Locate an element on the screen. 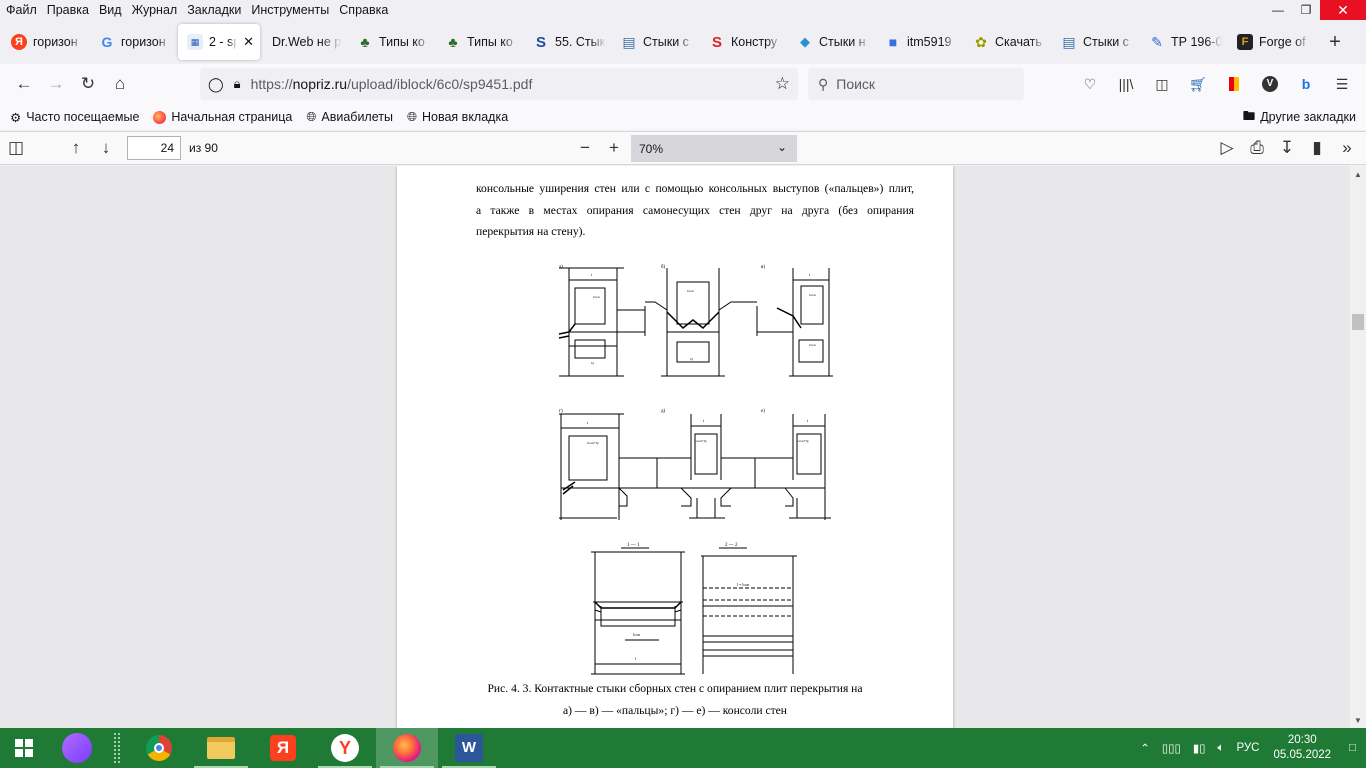  bookmark-new-tab: 🌐︎ Новая вкладка is located at coordinates (457, 117).